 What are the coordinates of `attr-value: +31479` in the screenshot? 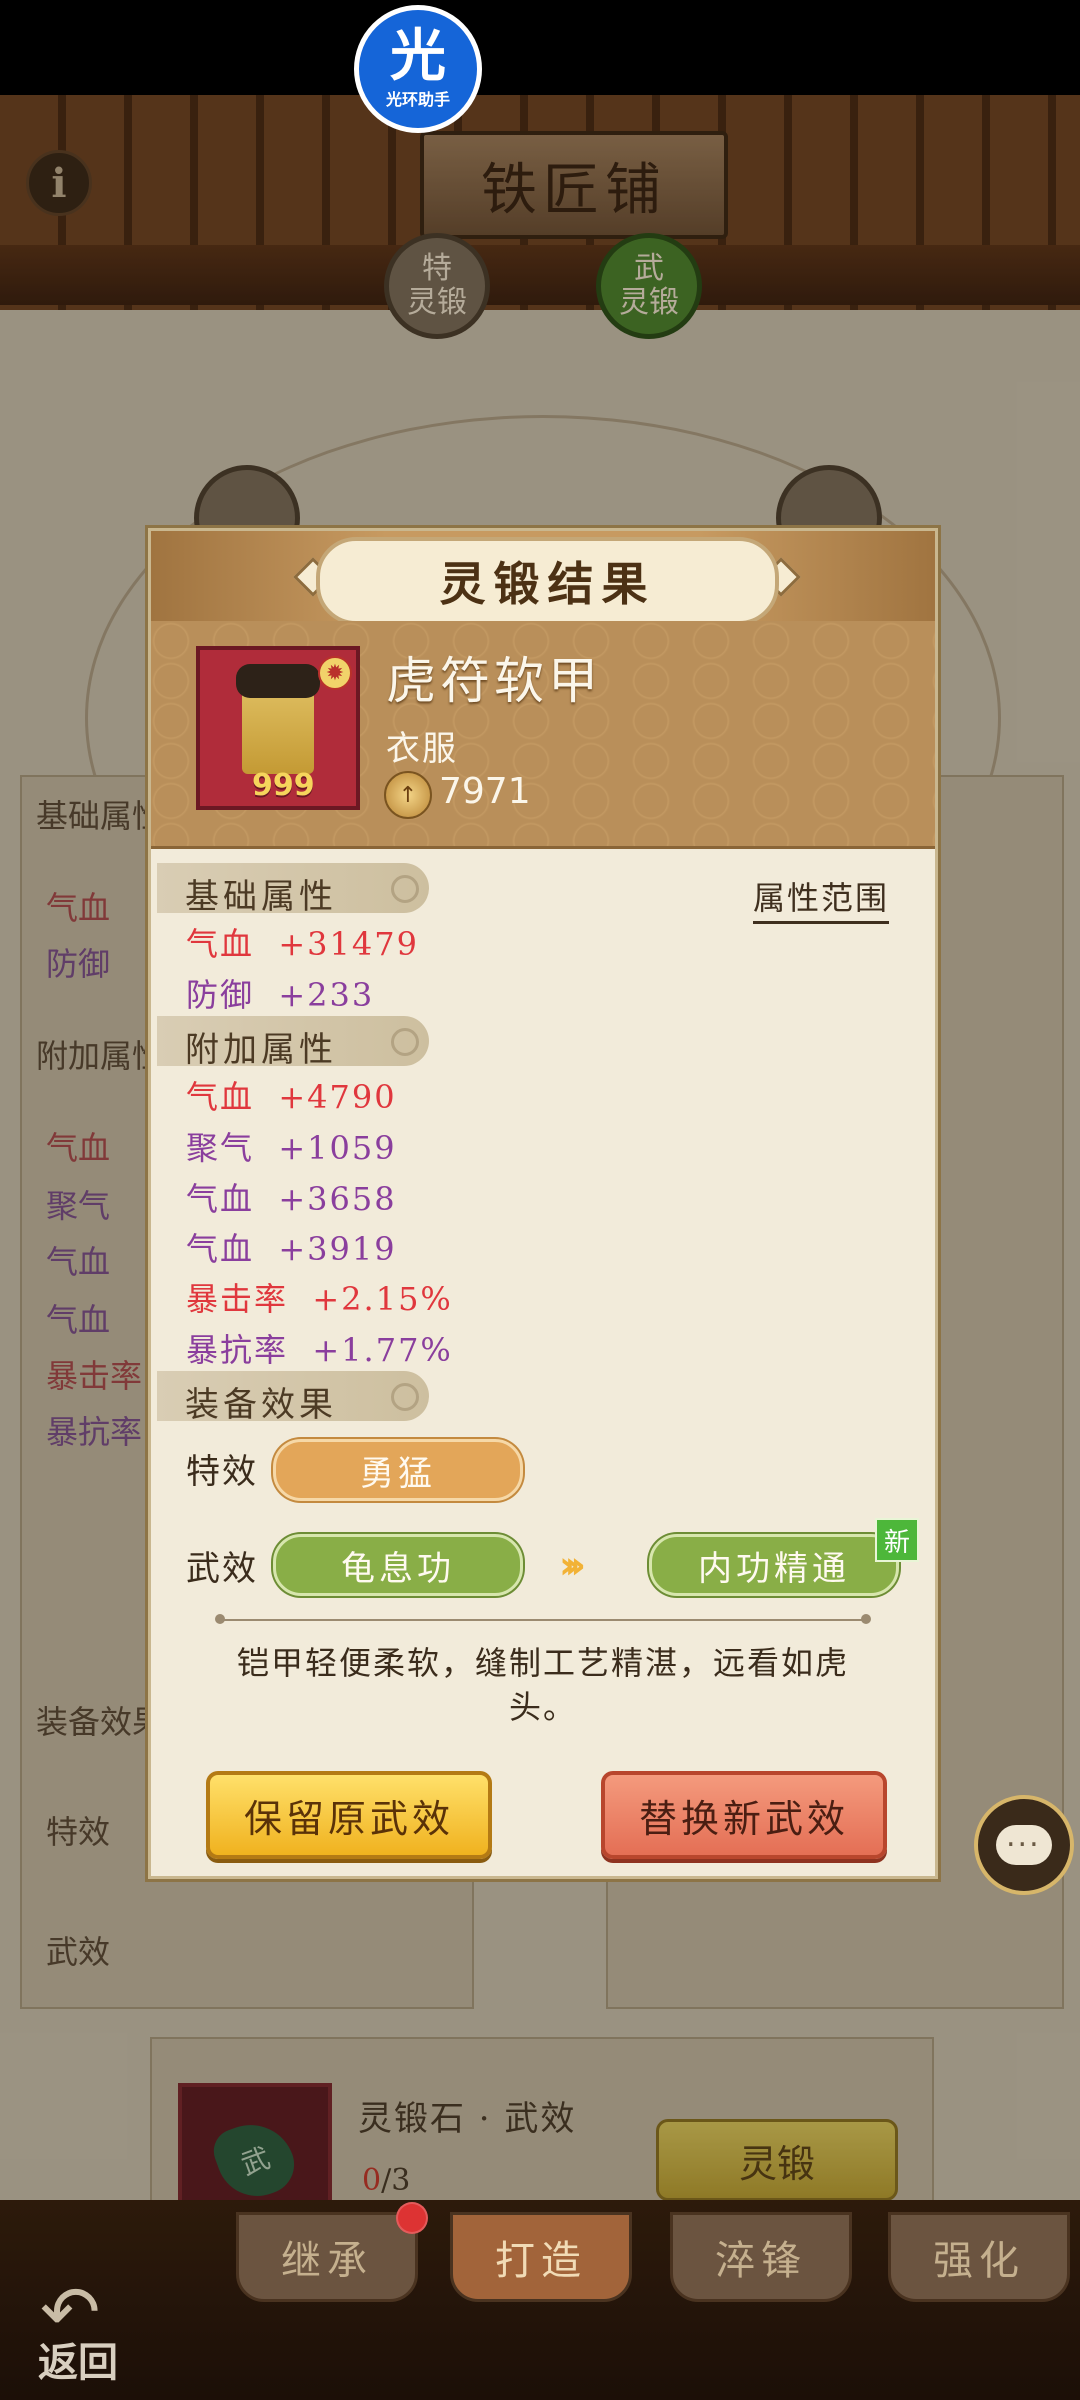 It's located at (348, 944).